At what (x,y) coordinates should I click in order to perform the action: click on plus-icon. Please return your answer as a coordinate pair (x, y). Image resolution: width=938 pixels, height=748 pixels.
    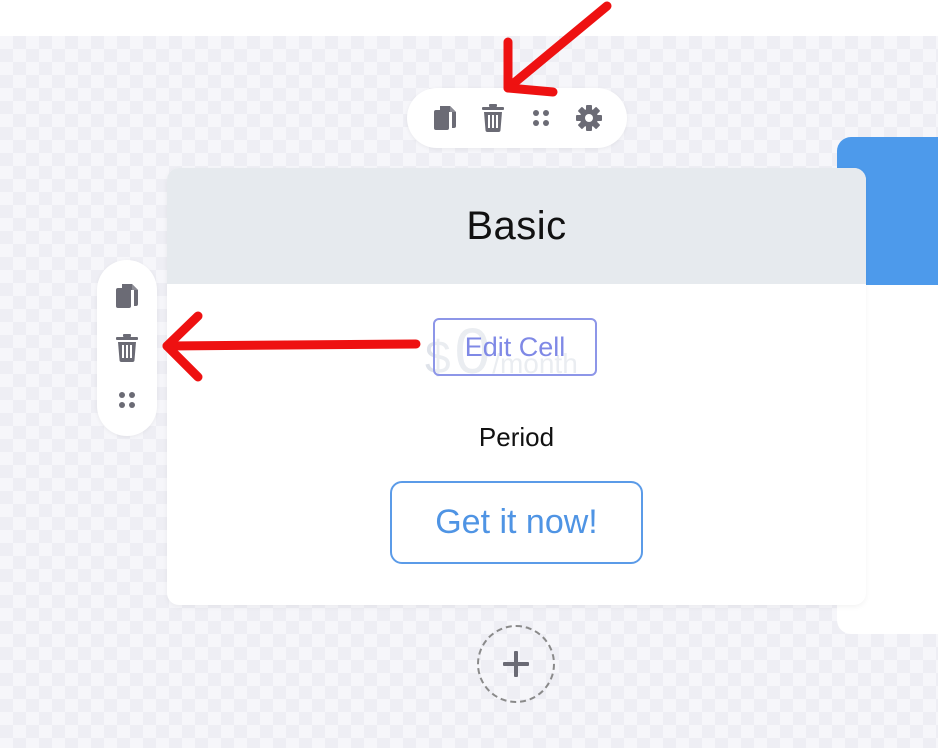
    Looking at the image, I should click on (516, 664).